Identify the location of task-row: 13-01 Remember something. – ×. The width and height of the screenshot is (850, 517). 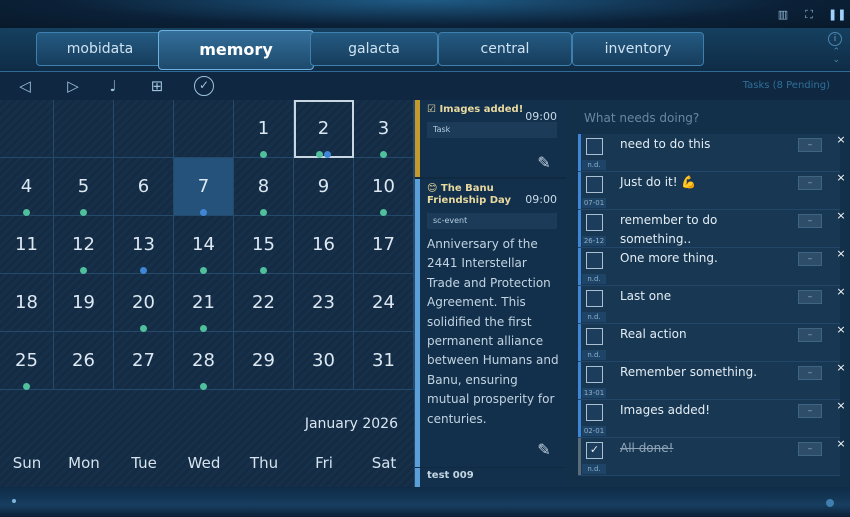
(712, 381).